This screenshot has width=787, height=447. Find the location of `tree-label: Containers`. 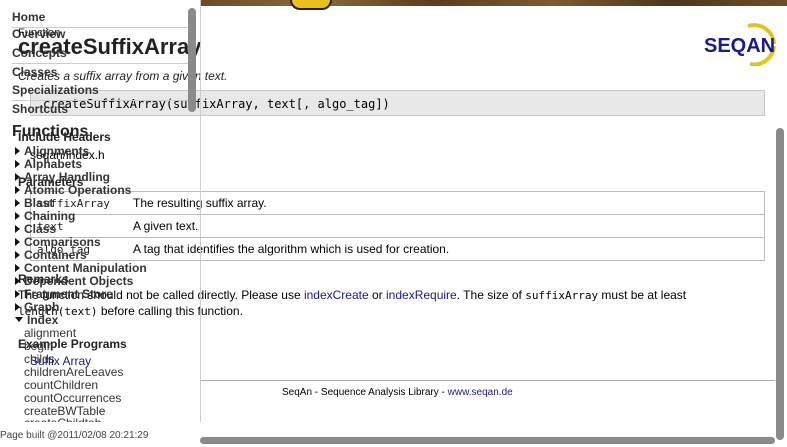

tree-label: Containers is located at coordinates (55, 255).